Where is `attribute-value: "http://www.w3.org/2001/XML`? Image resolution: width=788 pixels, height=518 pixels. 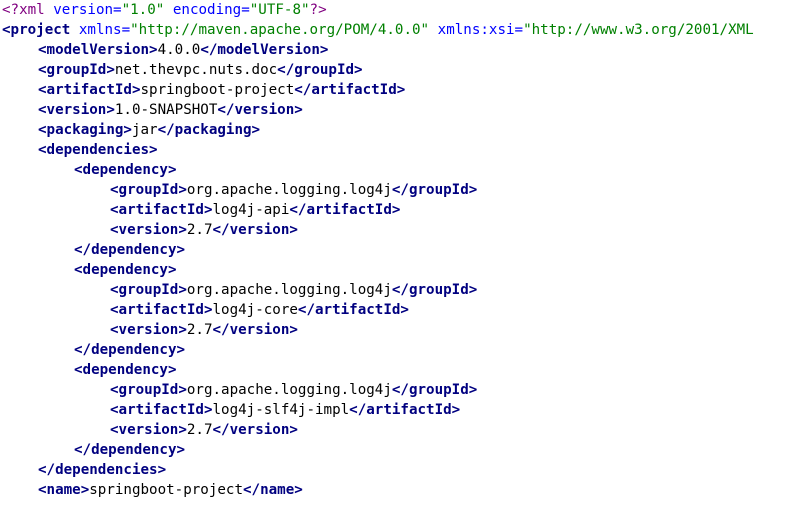 attribute-value: "http://www.w3.org/2001/XML is located at coordinates (638, 30).